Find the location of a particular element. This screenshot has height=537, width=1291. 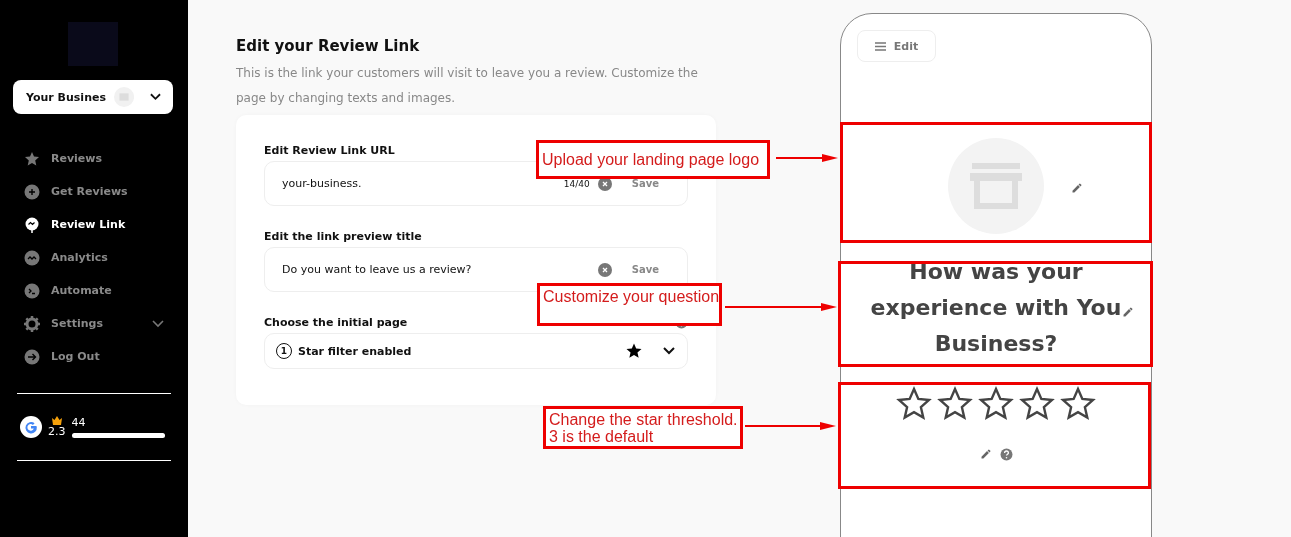

logo-placeholder is located at coordinates (93, 44).